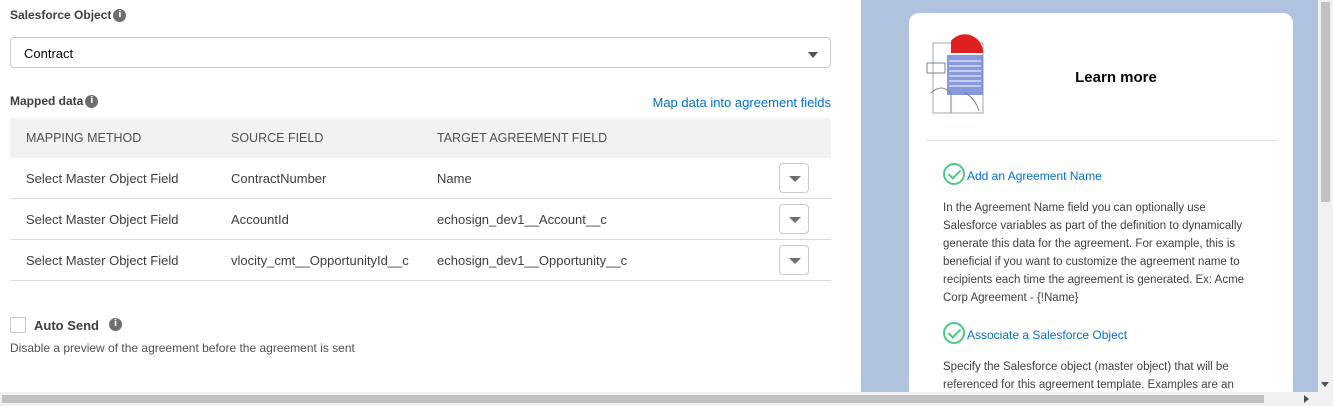  Describe the element at coordinates (1034, 176) in the screenshot. I see `add-agreement-name-link: Add an Agreement Name` at that location.